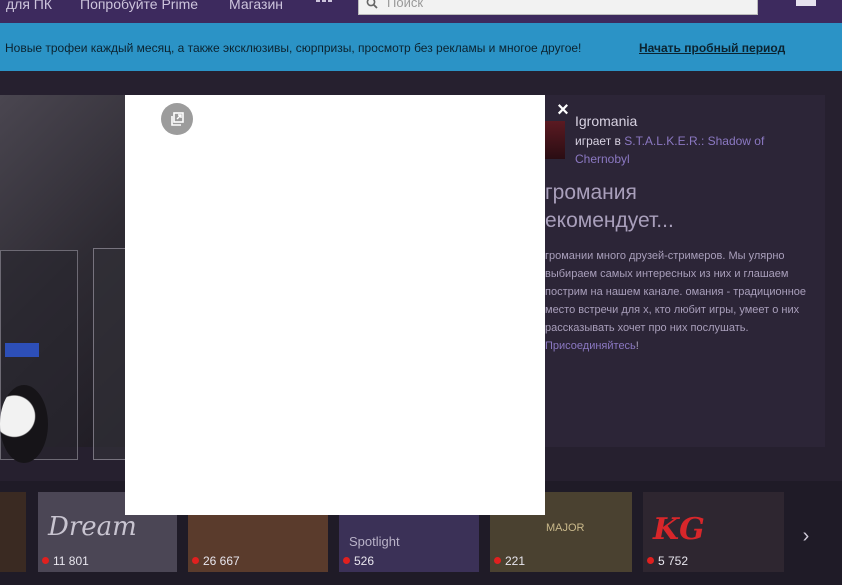  I want to click on join-suffix: !, so click(637, 346).